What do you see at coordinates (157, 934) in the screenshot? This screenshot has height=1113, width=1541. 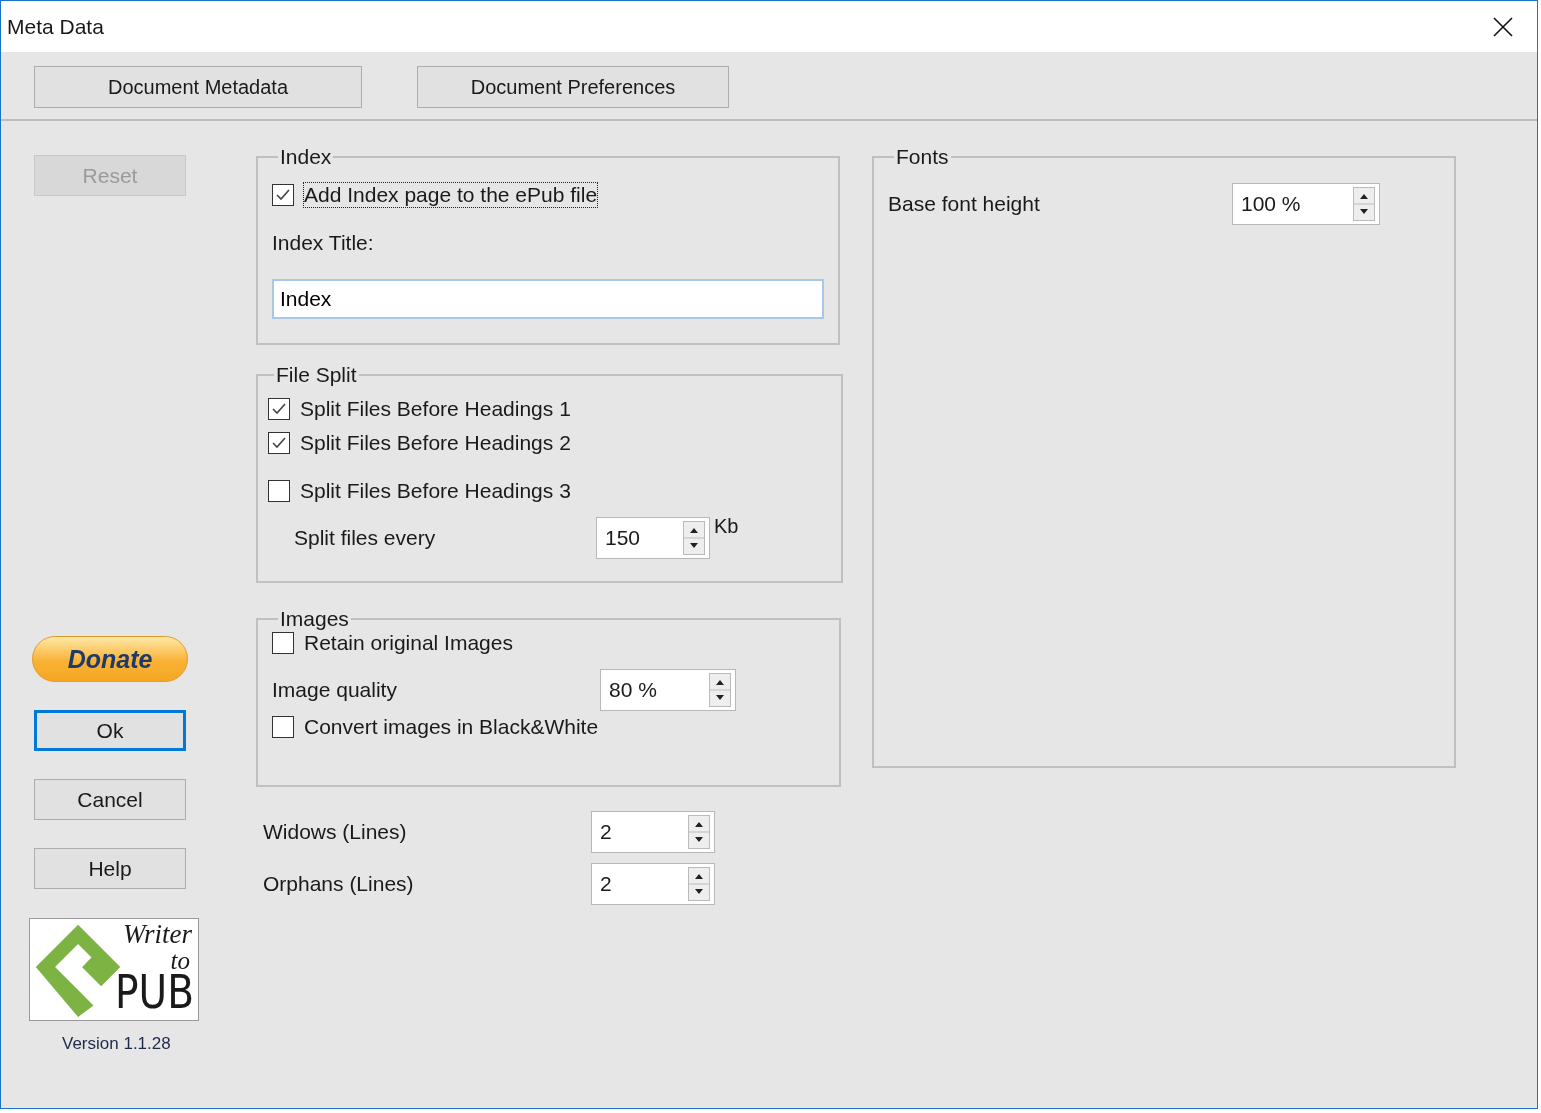 I see `logo-text: Writer` at bounding box center [157, 934].